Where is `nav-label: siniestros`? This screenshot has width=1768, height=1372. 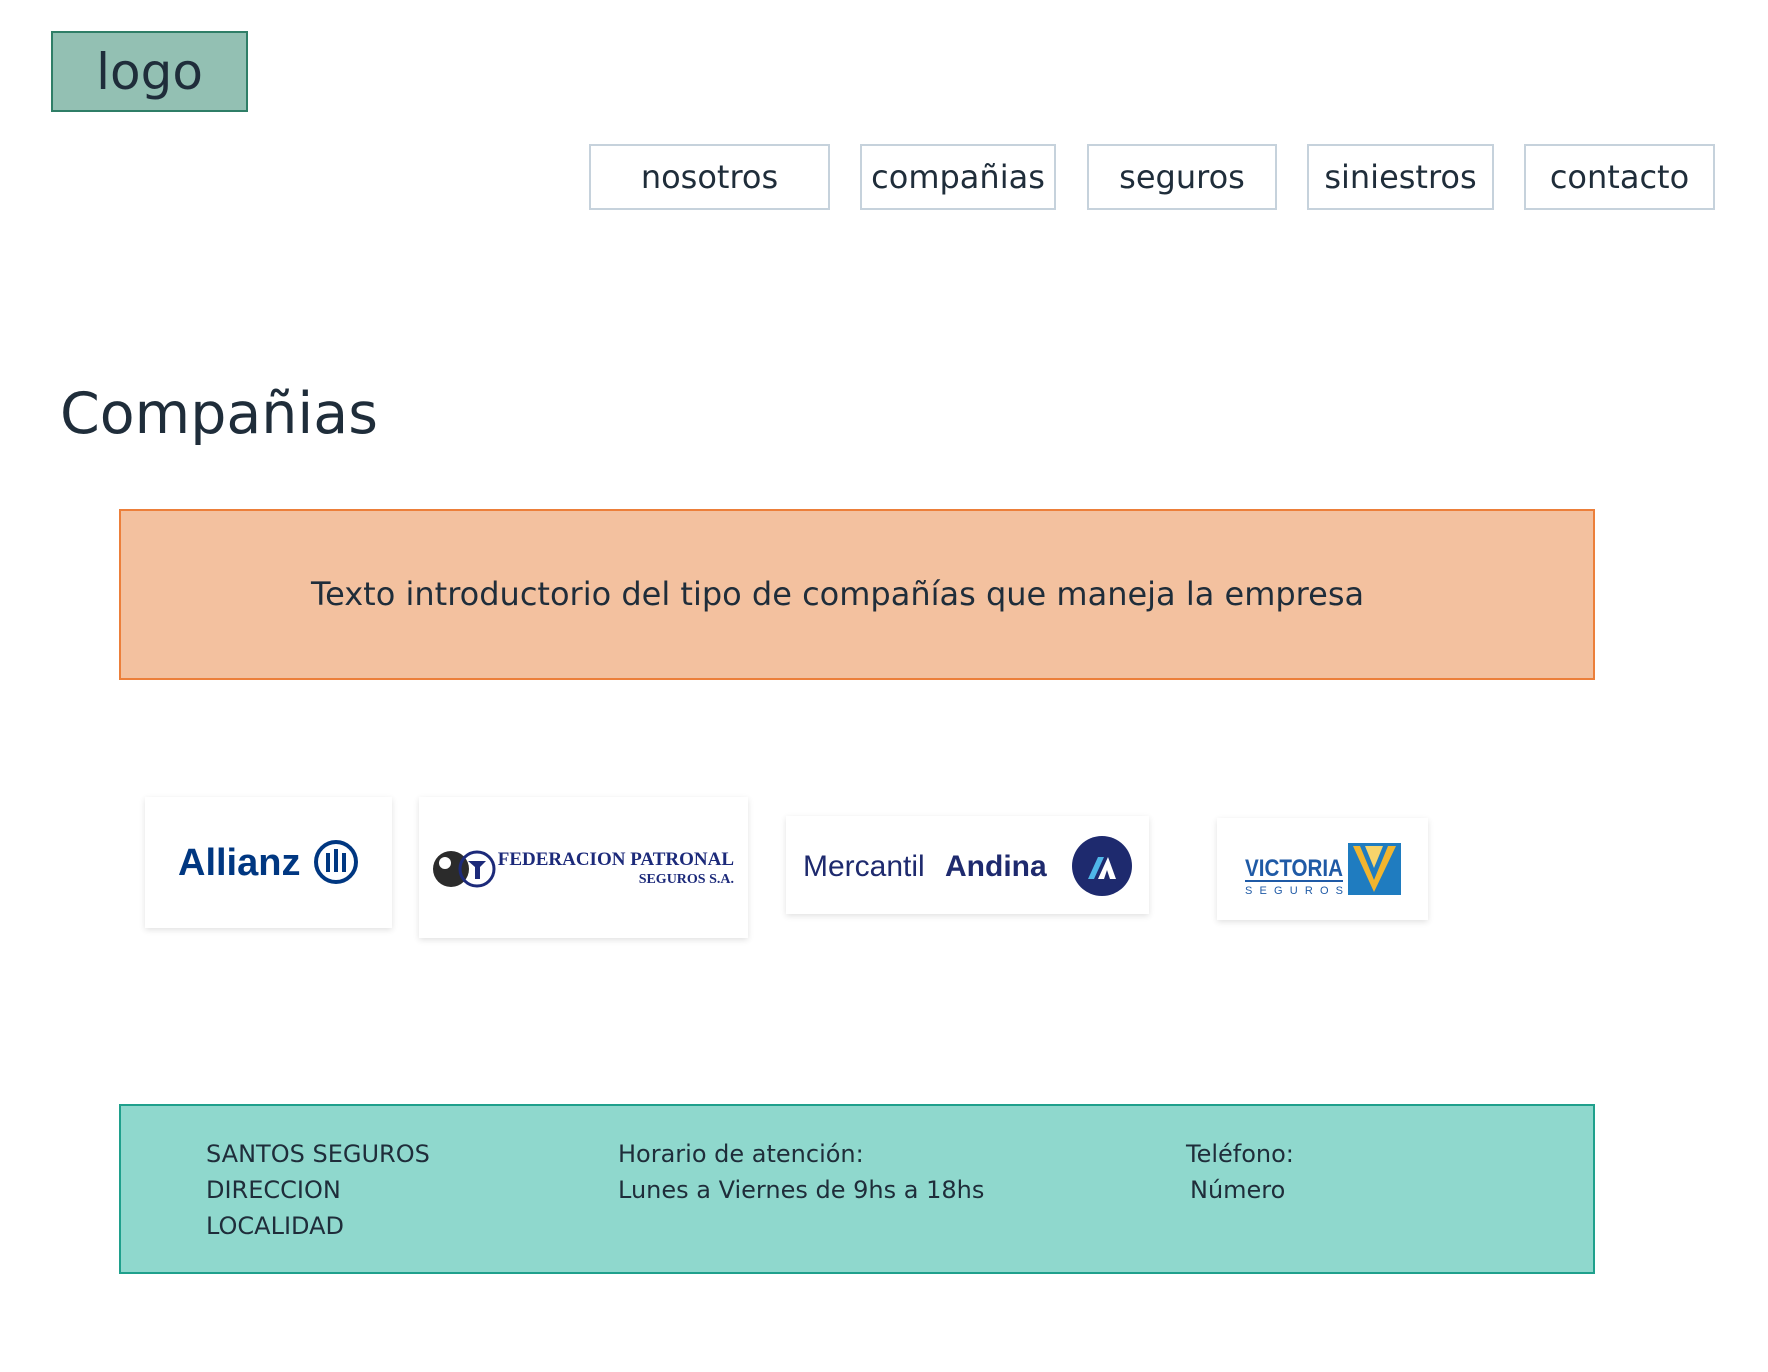 nav-label: siniestros is located at coordinates (1400, 177).